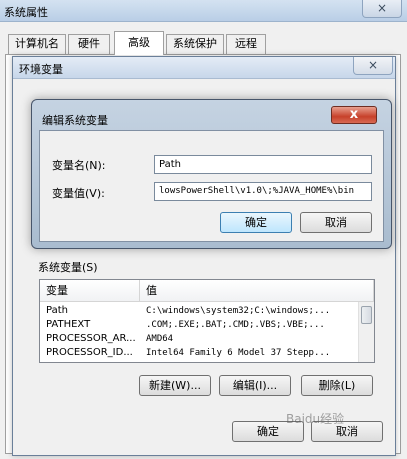 Image resolution: width=407 pixels, height=459 pixels. What do you see at coordinates (41, 69) in the screenshot?
I see `environment-variables-title: 环境变量` at bounding box center [41, 69].